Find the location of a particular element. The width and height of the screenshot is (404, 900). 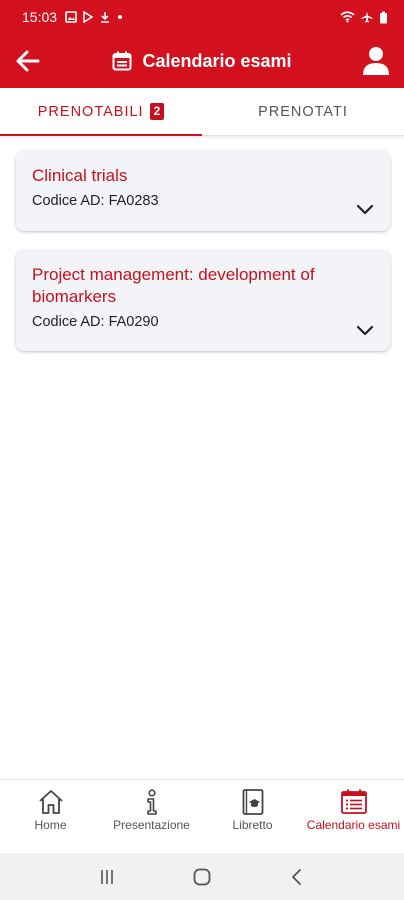

count-badge: 2 is located at coordinates (157, 111).